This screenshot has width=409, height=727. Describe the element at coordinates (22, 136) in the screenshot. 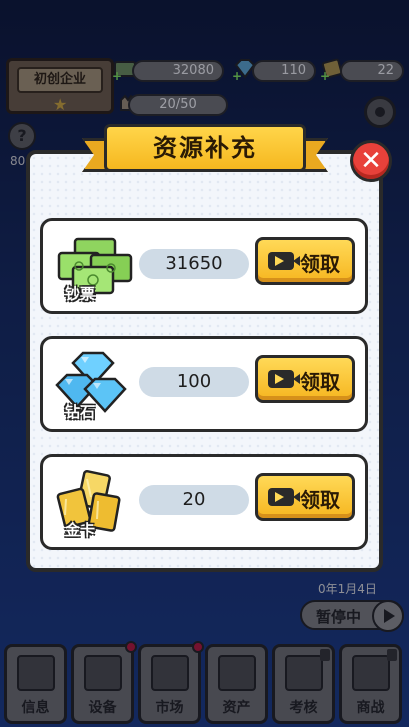

I see `help-icon: ?` at that location.